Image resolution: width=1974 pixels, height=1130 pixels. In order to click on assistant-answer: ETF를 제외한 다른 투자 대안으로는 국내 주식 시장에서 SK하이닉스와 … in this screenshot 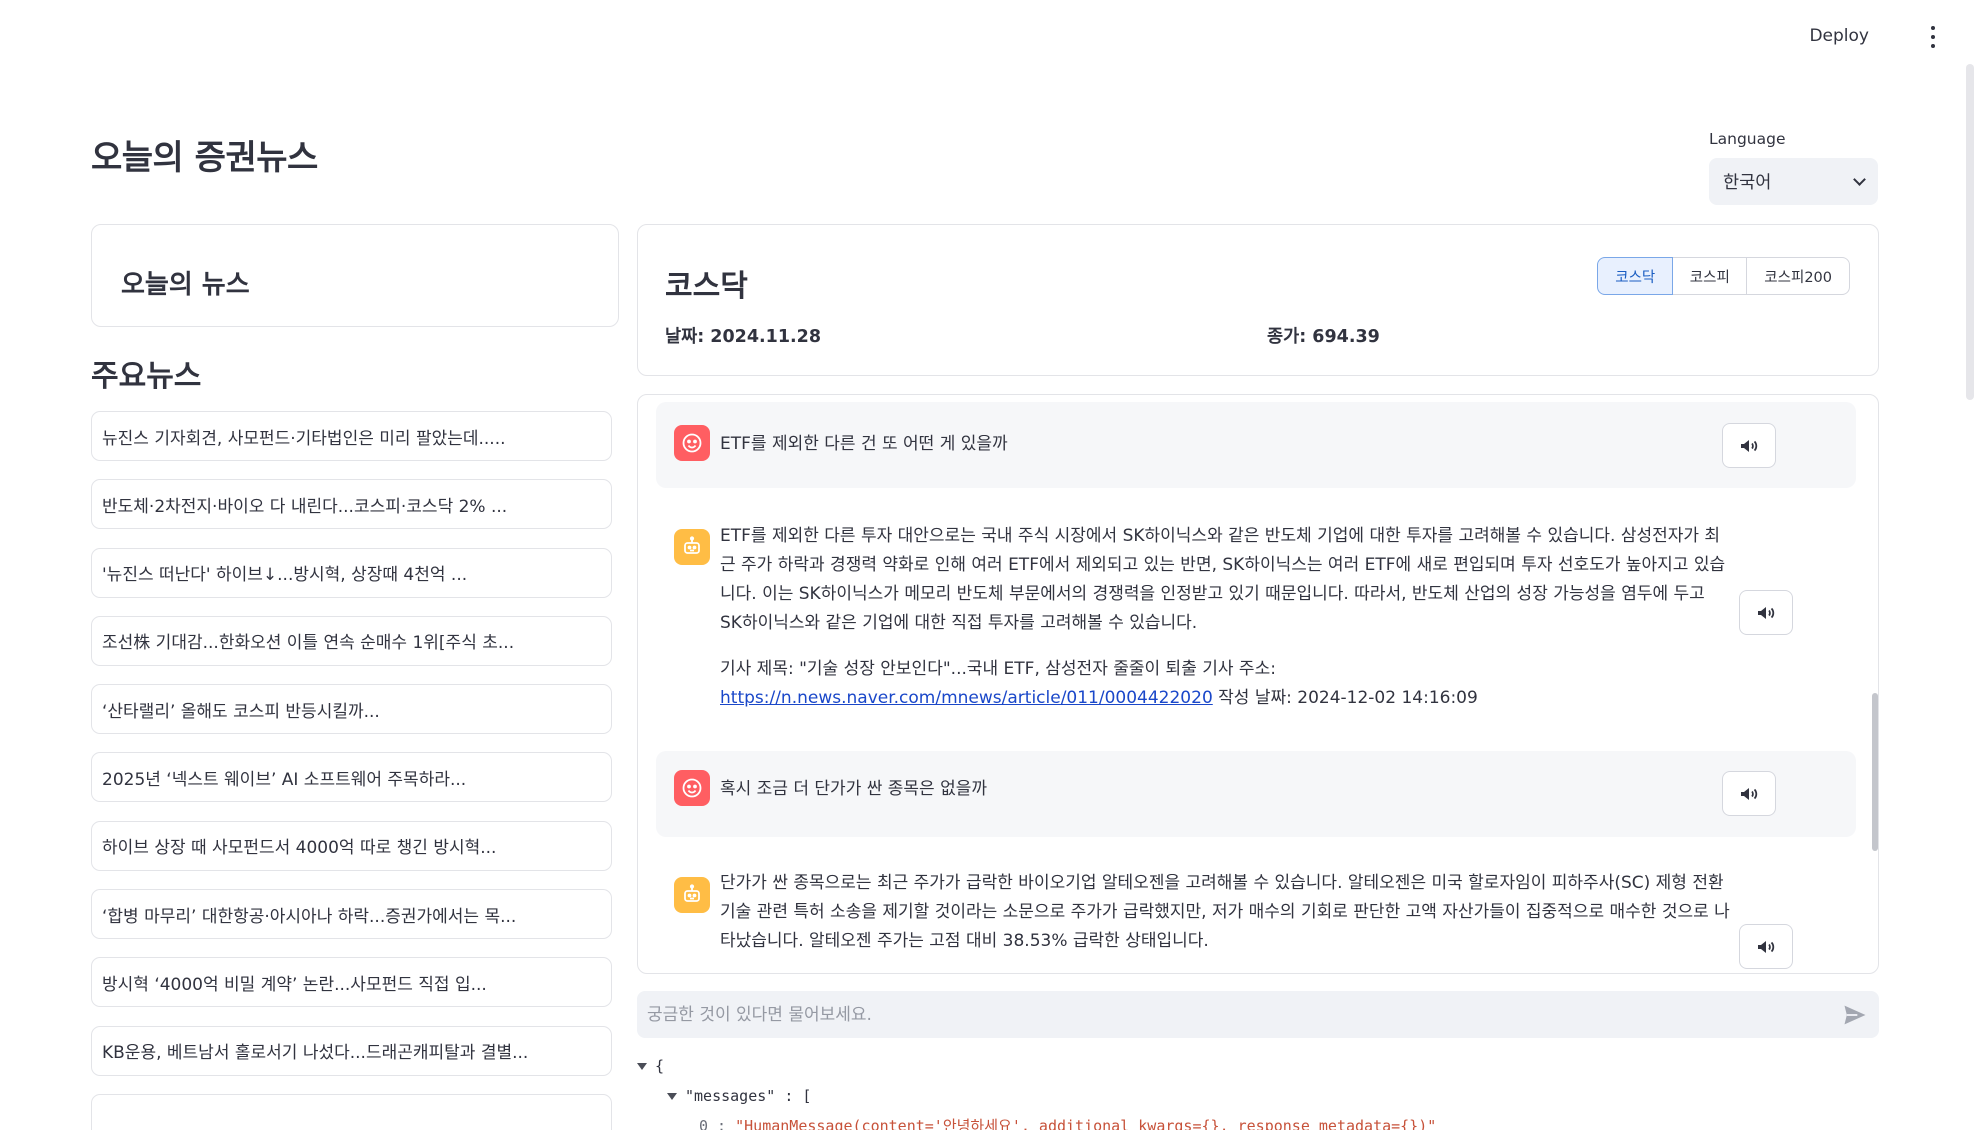, I will do `click(1223, 579)`.